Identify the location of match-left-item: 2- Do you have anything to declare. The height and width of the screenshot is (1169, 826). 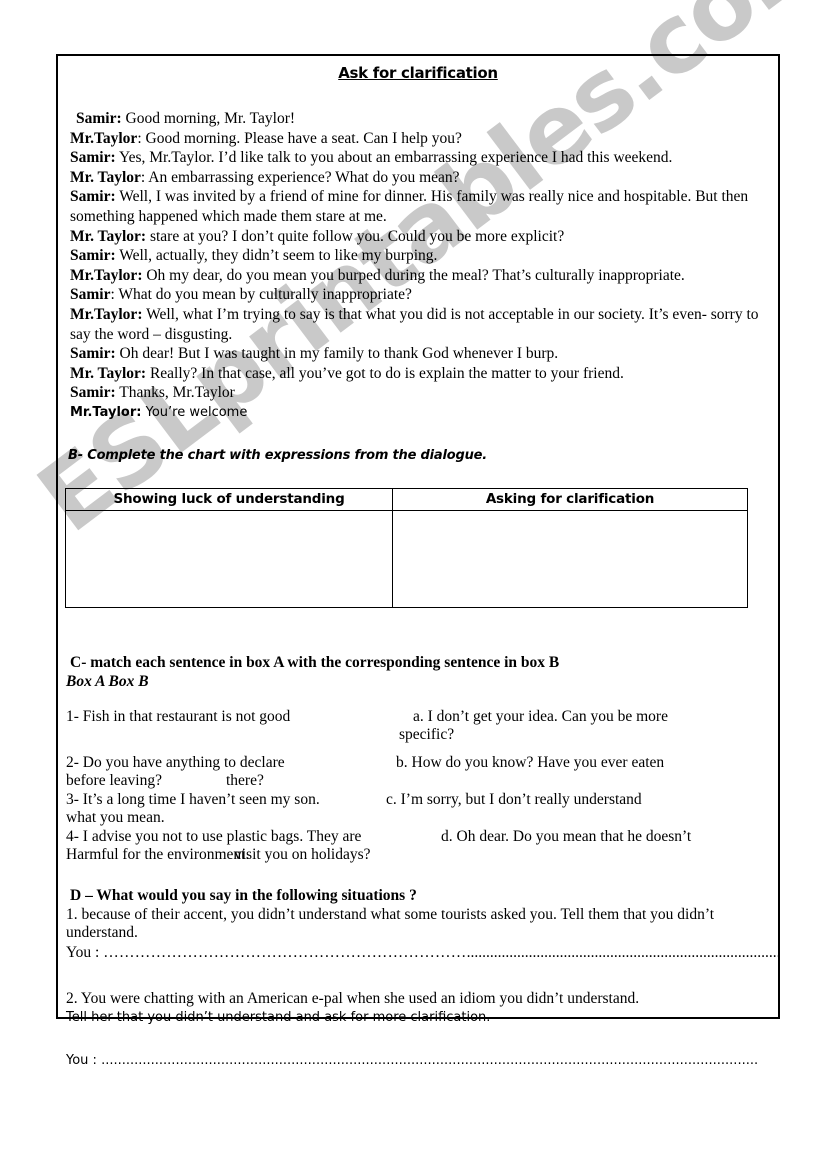
(175, 763).